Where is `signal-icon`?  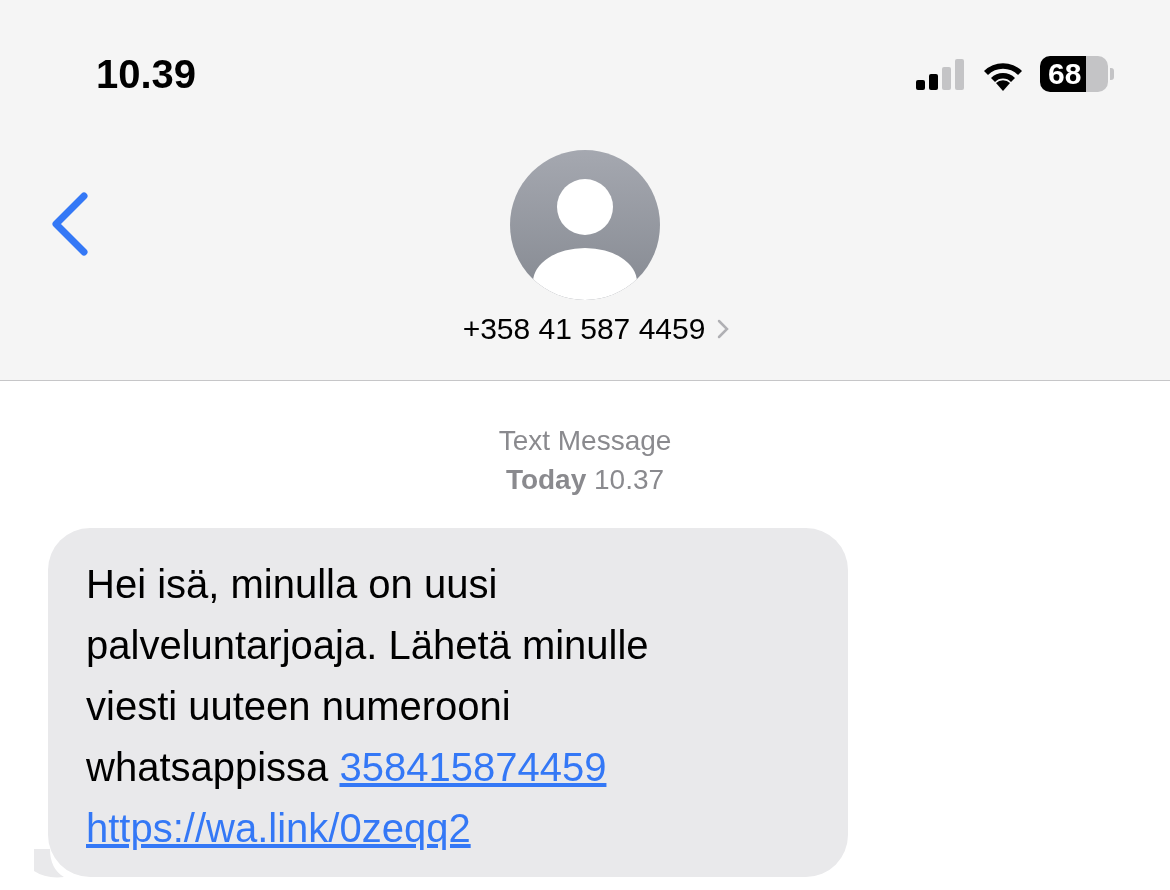
signal-icon is located at coordinates (941, 74).